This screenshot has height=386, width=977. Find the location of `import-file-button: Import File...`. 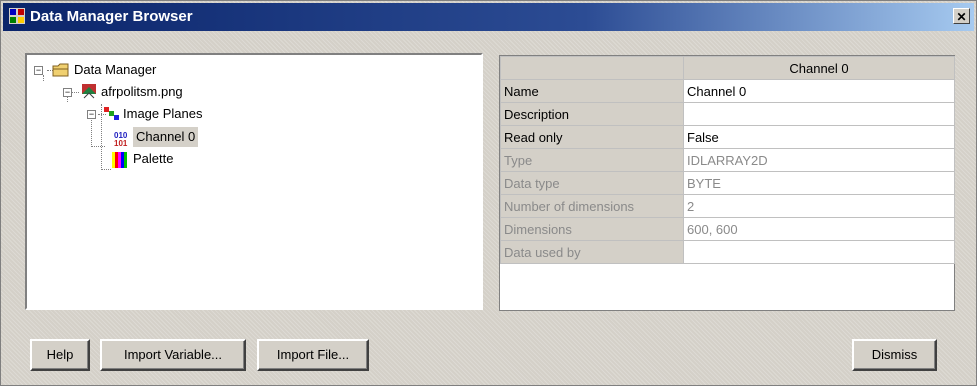

import-file-button: Import File... is located at coordinates (313, 355).